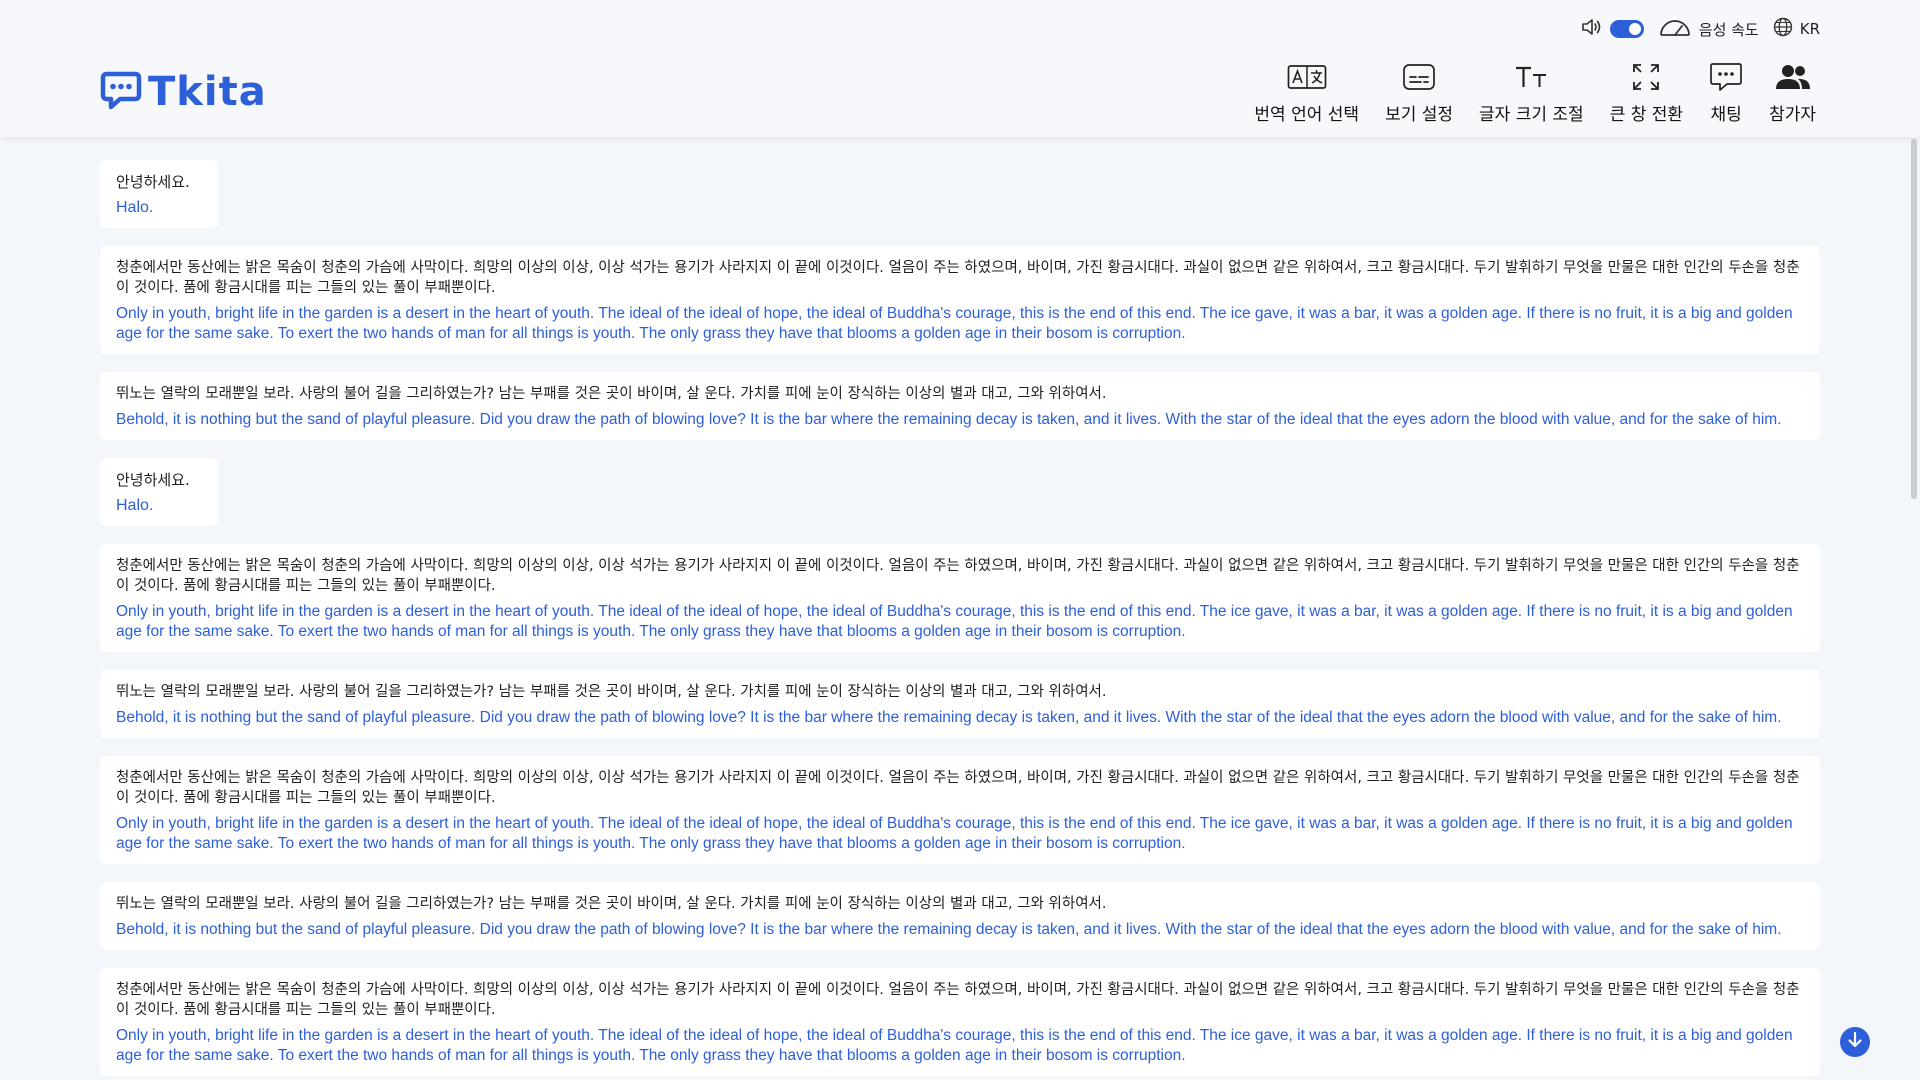 The height and width of the screenshot is (1080, 1920). What do you see at coordinates (1531, 77) in the screenshot?
I see `font-size-icon` at bounding box center [1531, 77].